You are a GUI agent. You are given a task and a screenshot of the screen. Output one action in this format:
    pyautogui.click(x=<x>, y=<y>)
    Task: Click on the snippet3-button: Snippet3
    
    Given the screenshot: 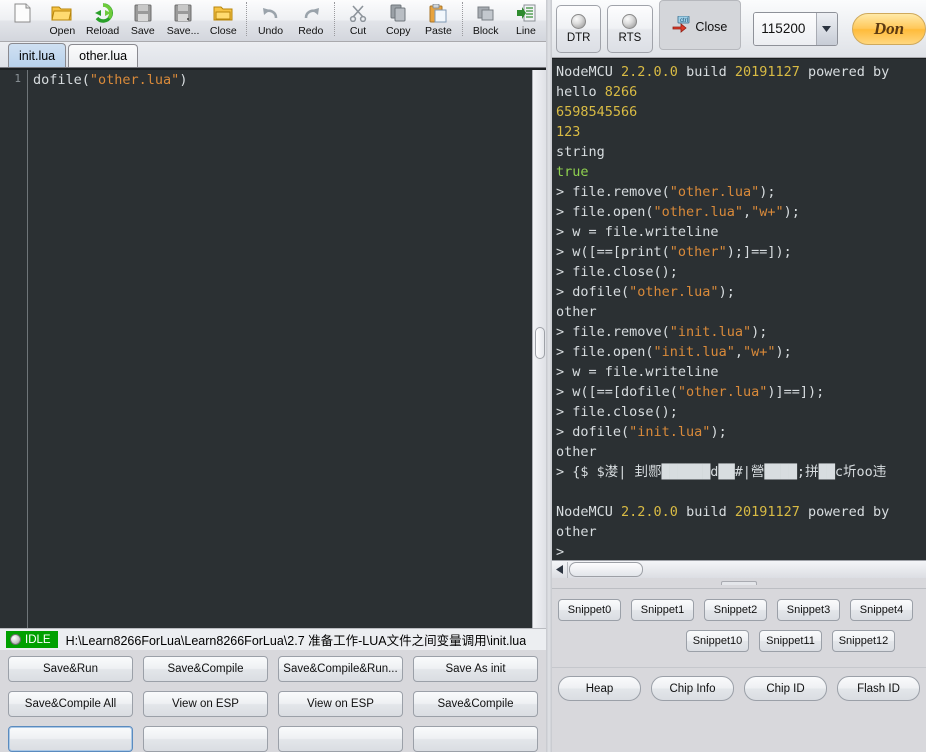 What is the action you would take?
    pyautogui.click(x=808, y=610)
    